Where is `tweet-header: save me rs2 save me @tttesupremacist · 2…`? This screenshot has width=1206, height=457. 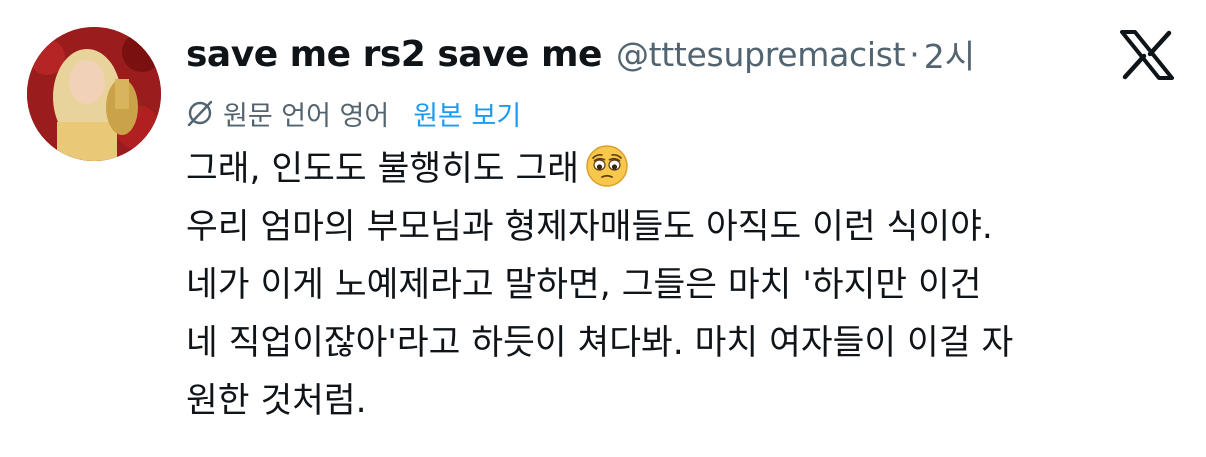
tweet-header: save me rs2 save me @tttesupremacist · 2… is located at coordinates (580, 54).